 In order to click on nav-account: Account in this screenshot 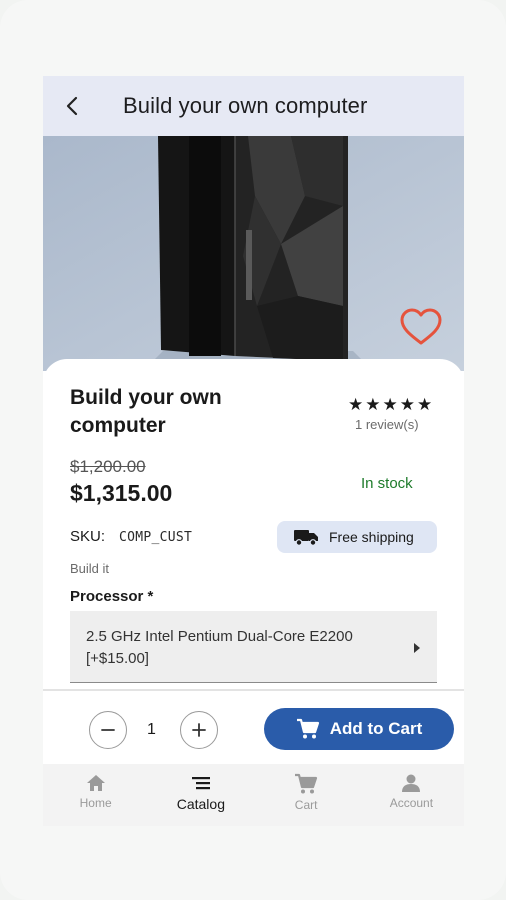, I will do `click(411, 795)`.